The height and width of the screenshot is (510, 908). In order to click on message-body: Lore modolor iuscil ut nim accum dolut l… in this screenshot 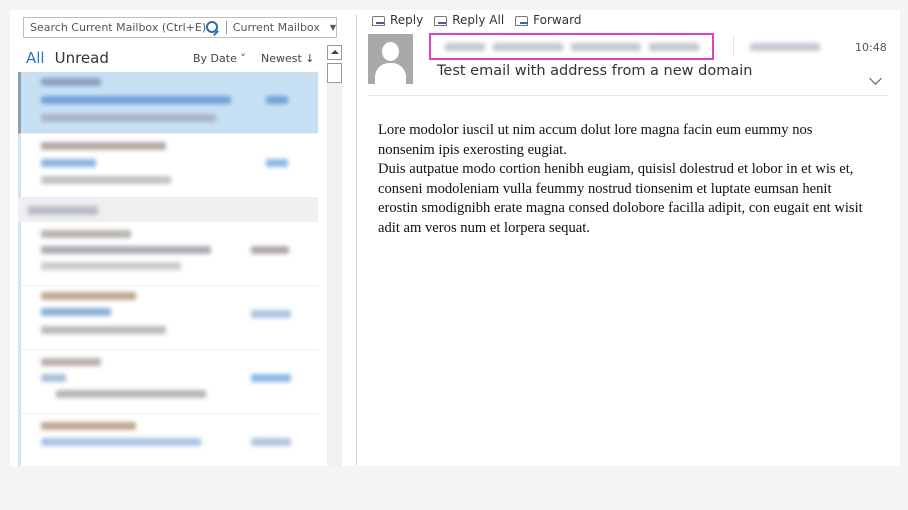, I will do `click(623, 179)`.